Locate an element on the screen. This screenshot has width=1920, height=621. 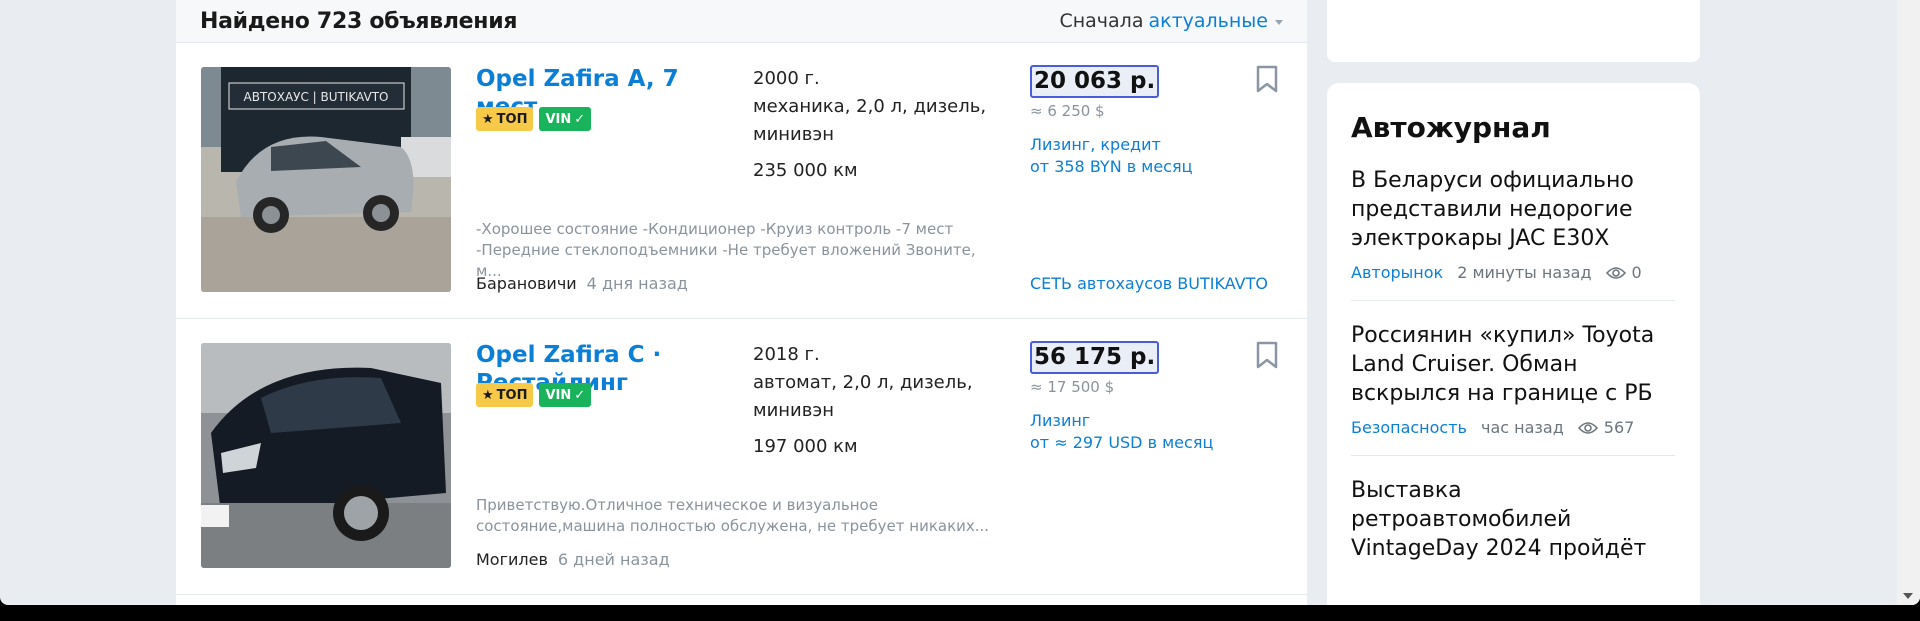
article-time: 2 минуты назад is located at coordinates (1524, 272).